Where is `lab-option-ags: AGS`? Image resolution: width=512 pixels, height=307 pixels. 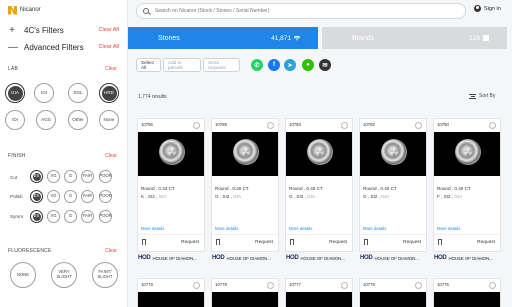
lab-option-ags: AGS is located at coordinates (46, 120).